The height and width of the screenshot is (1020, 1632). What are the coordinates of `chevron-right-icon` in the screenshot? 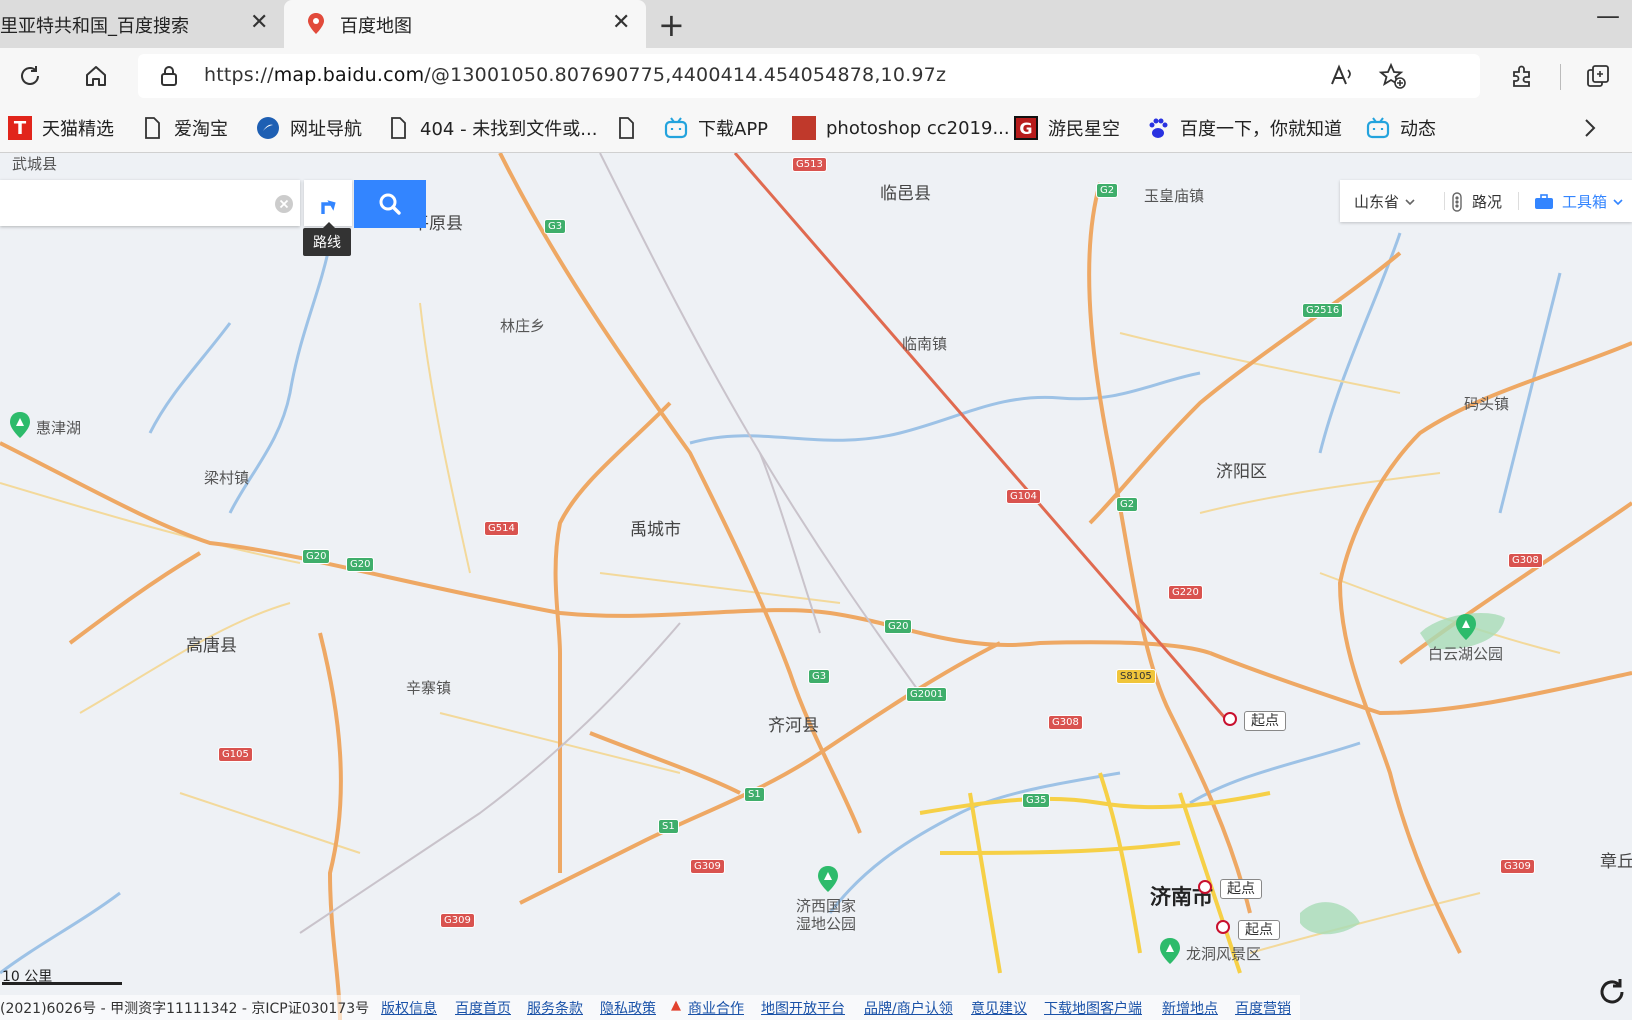 It's located at (1590, 128).